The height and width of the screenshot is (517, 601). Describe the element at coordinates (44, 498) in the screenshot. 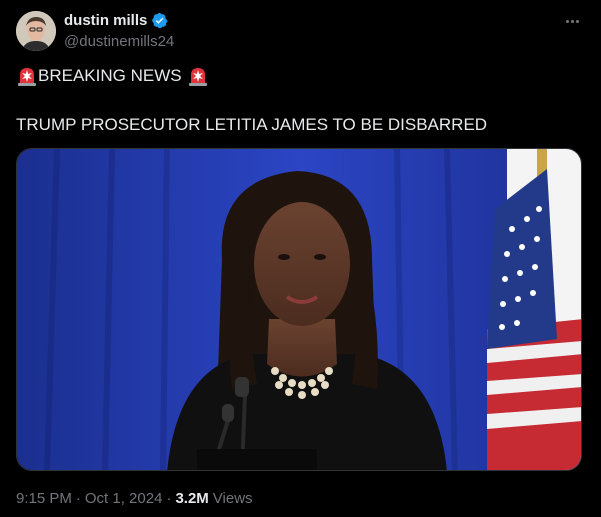

I see `tweet-time: 9:15 PM` at that location.